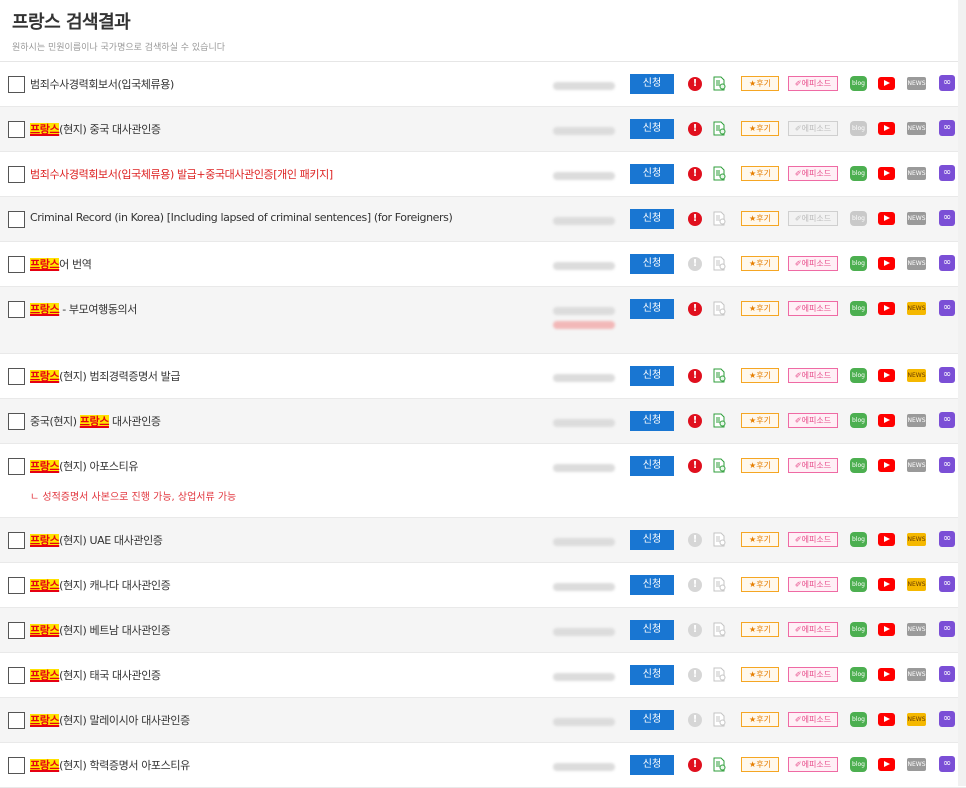  I want to click on service-name: 범죄수사경력회보서(입국체류용) 발급+중국대사관인증[개인 패키지], so click(181, 174).